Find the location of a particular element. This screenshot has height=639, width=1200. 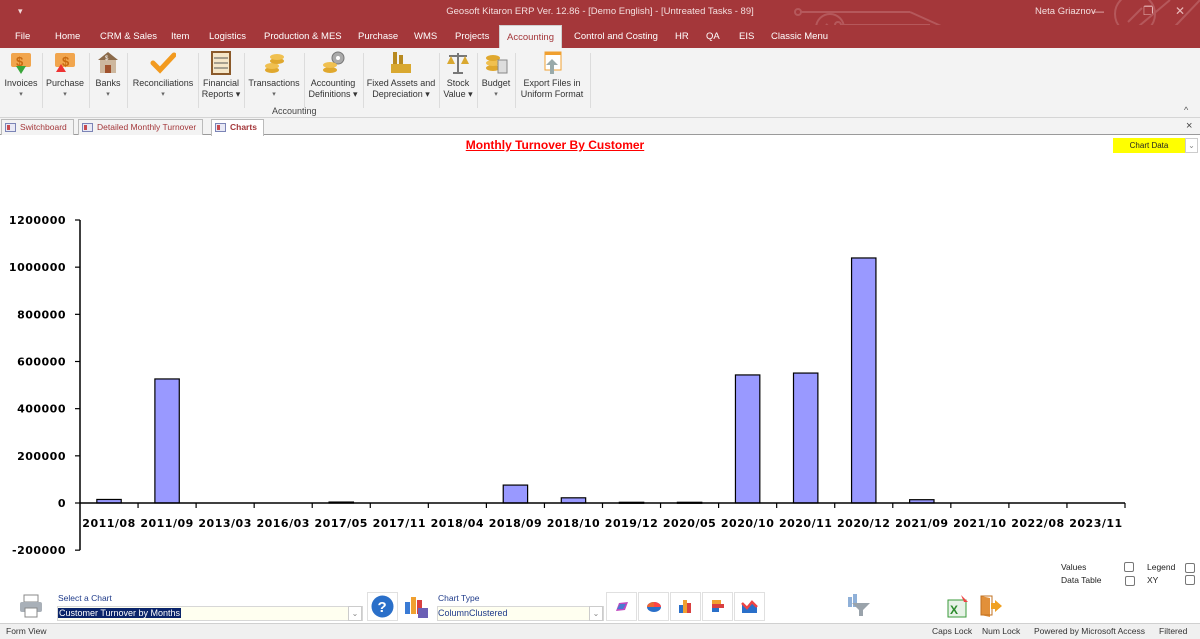

x-tick-label: 2018/09 is located at coordinates (515, 523).